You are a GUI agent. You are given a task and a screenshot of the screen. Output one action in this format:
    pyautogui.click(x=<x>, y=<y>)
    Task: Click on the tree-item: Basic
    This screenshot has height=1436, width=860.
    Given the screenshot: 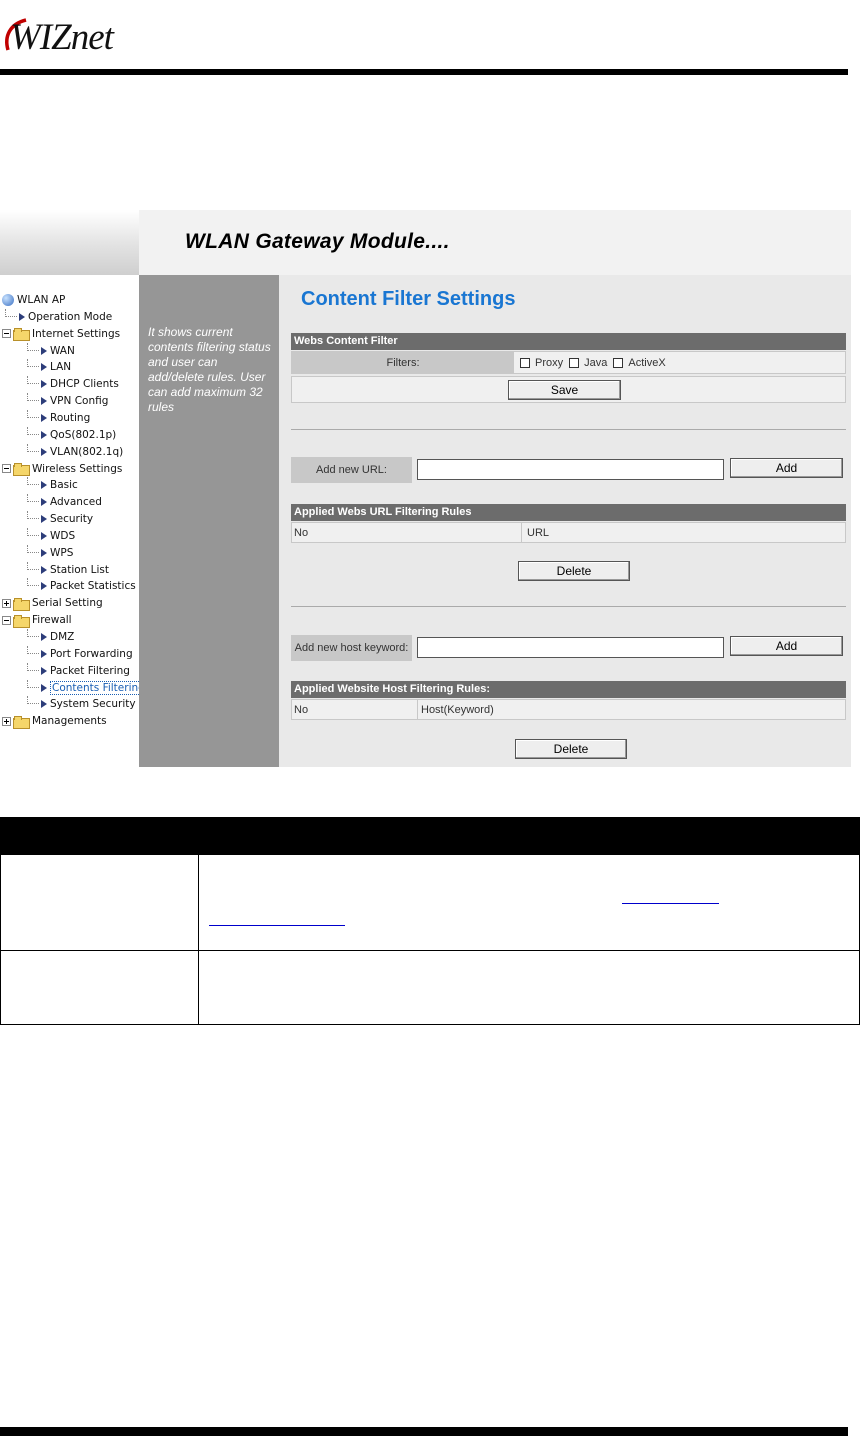 What is the action you would take?
    pyautogui.click(x=52, y=485)
    